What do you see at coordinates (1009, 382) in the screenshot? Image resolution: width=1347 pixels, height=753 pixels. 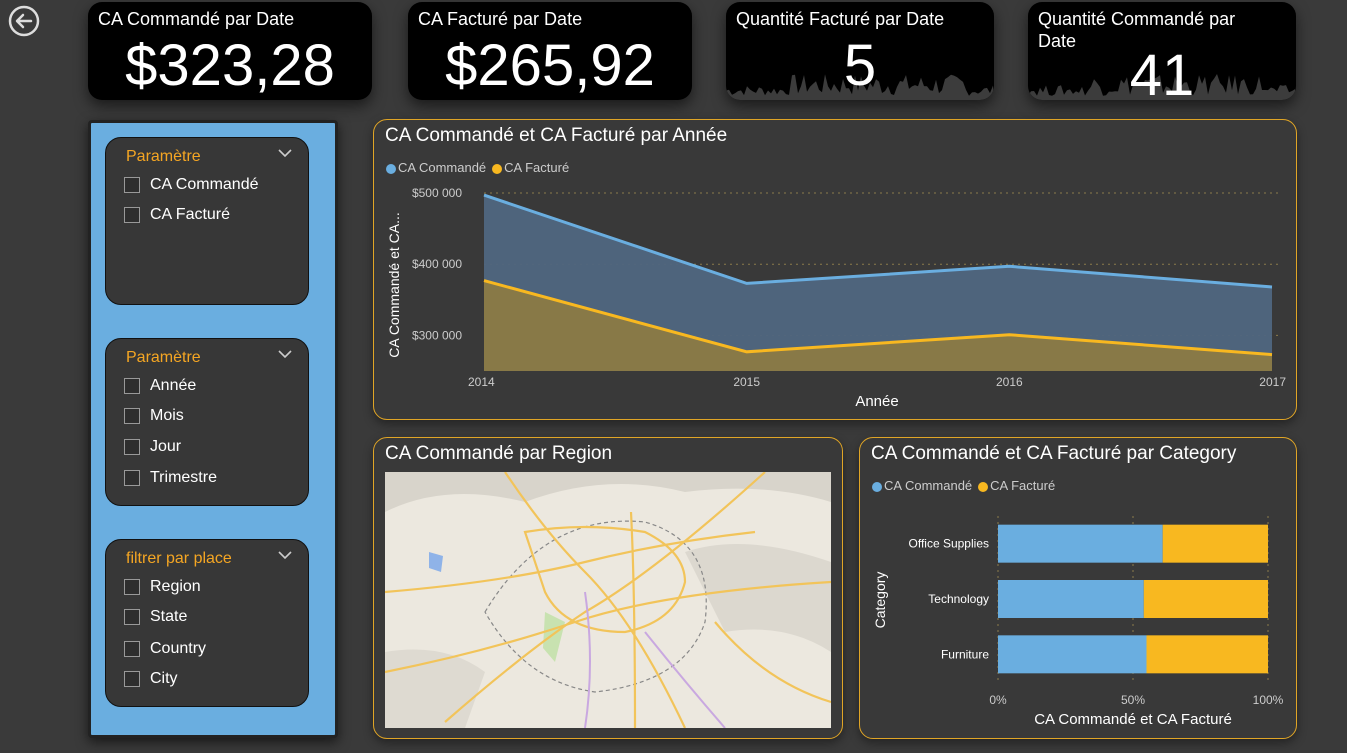 I see `x-tick-label: 2016` at bounding box center [1009, 382].